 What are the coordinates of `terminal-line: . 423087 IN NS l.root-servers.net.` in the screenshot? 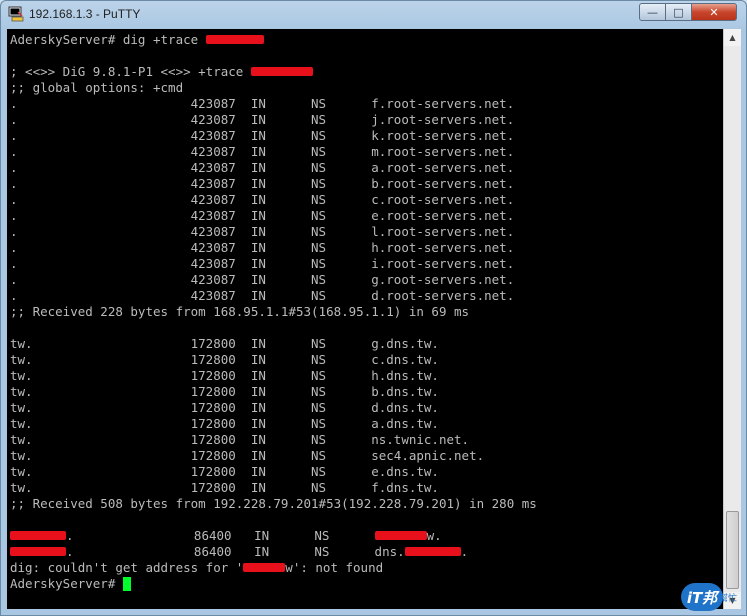 It's located at (273, 232).